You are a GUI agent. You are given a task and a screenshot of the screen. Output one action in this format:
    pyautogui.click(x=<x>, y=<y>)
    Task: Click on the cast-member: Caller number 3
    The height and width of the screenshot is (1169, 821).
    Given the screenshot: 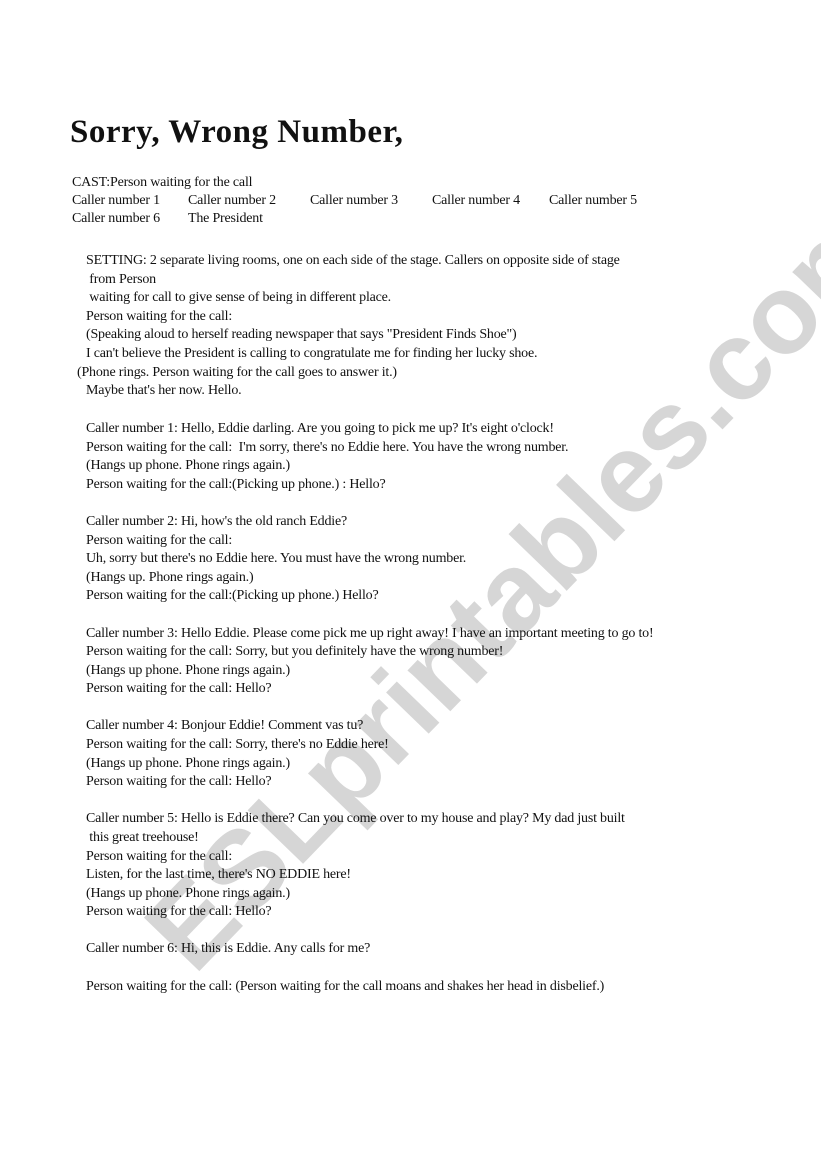 What is the action you would take?
    pyautogui.click(x=354, y=200)
    